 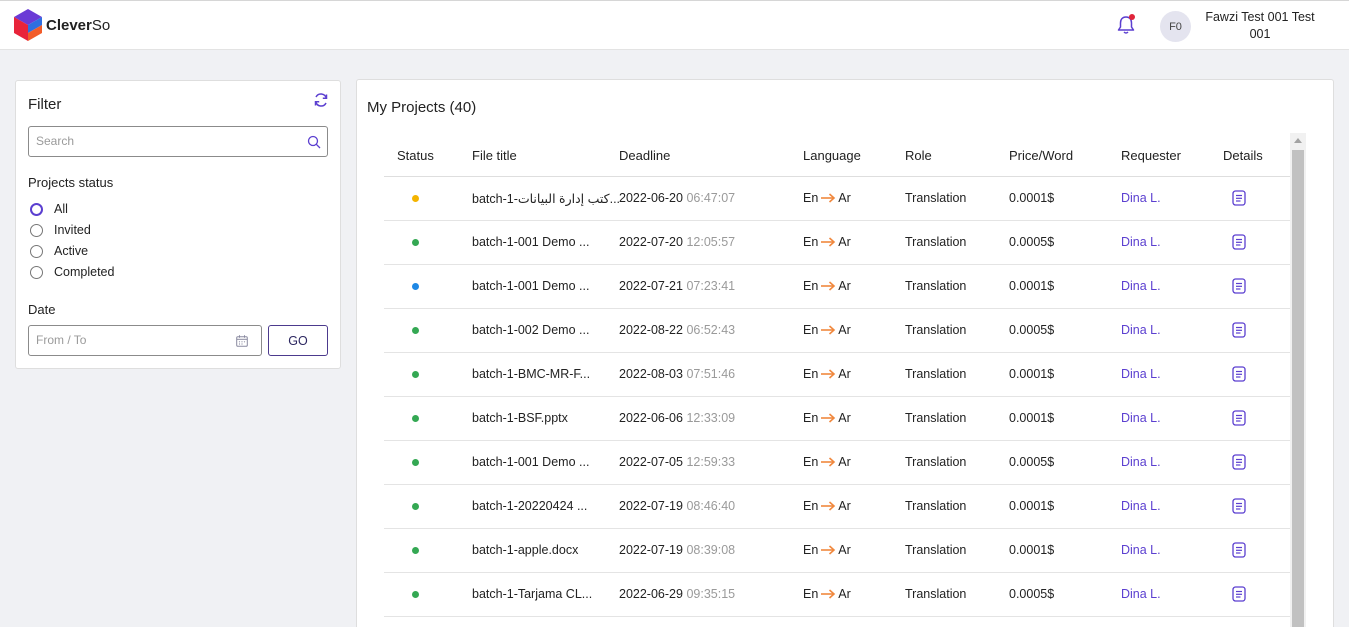 I want to click on column-header-status: Status, so click(x=415, y=155).